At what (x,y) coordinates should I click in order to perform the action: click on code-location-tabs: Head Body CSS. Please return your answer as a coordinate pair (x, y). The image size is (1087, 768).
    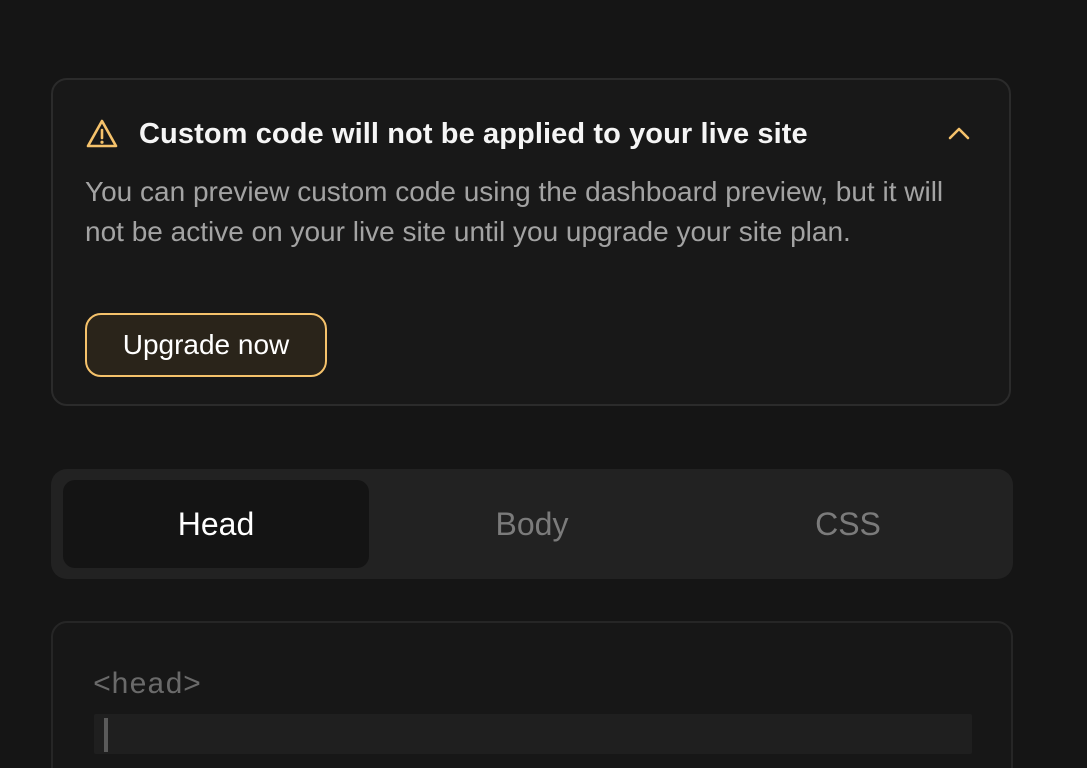
    Looking at the image, I should click on (532, 524).